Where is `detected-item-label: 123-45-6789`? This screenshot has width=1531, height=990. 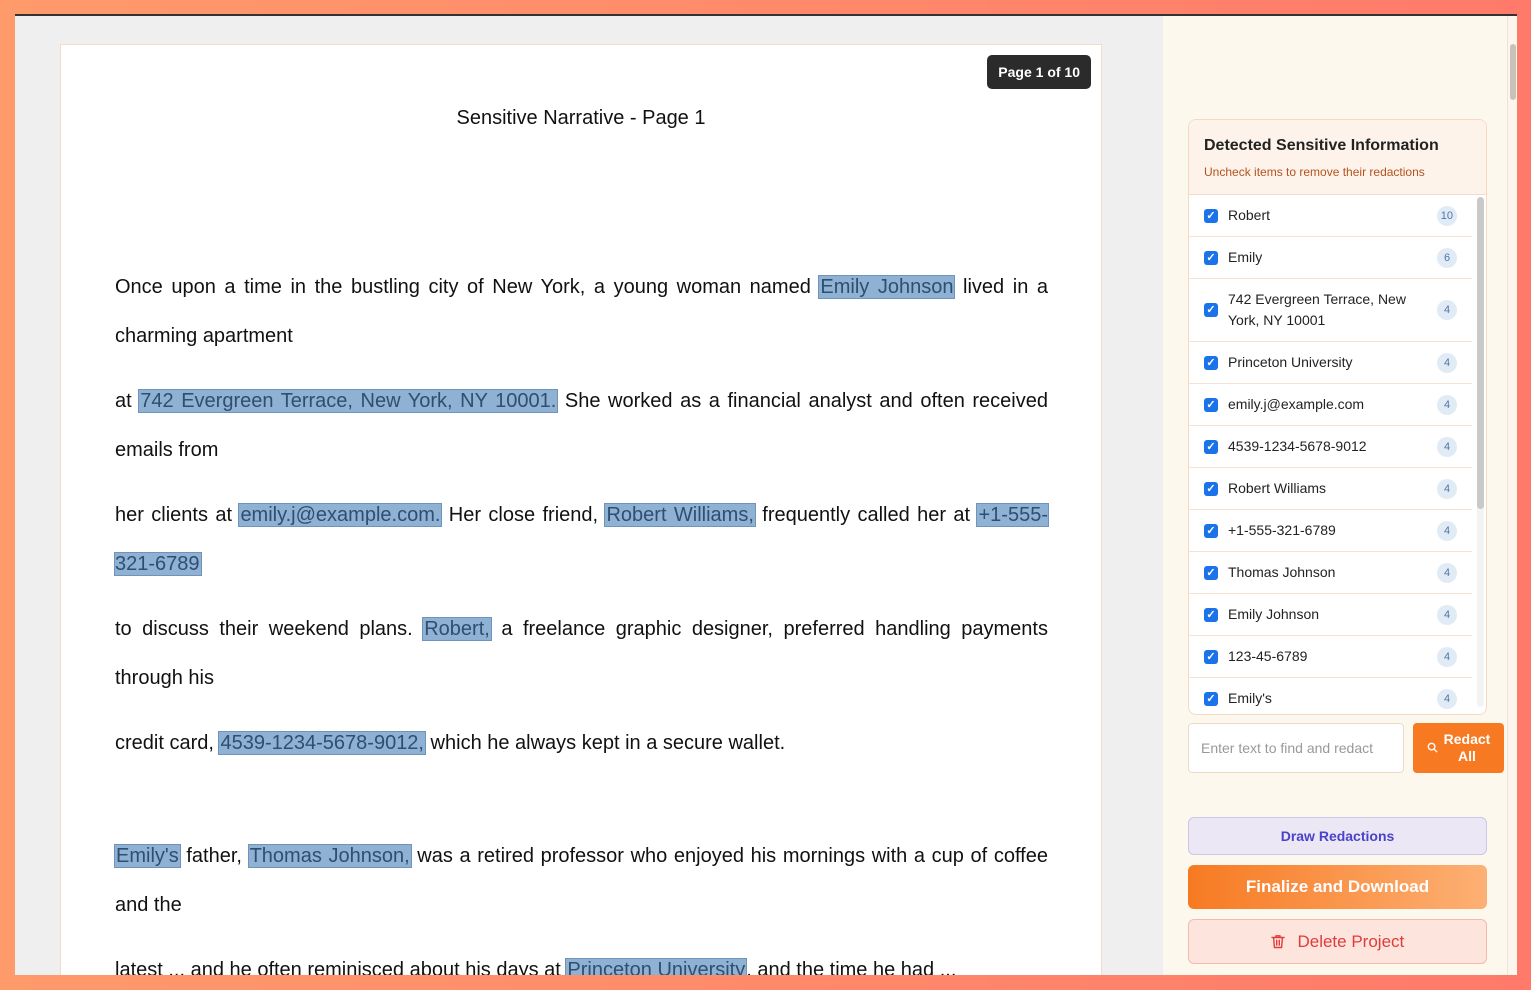 detected-item-label: 123-45-6789 is located at coordinates (1268, 656).